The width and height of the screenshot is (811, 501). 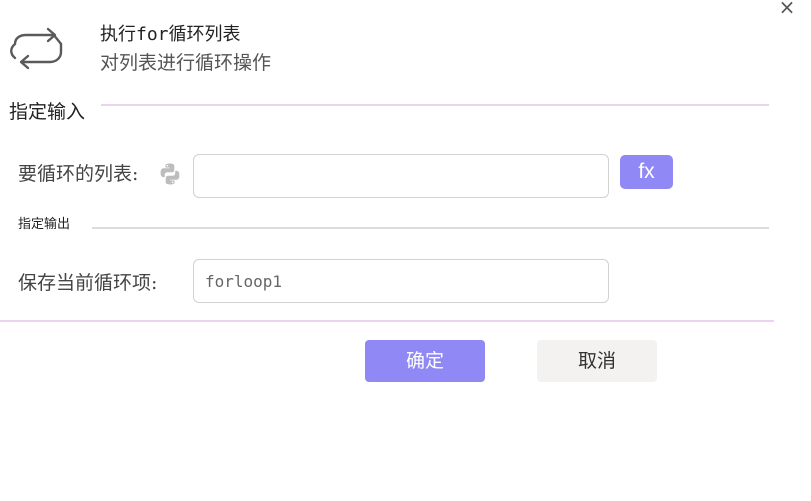 What do you see at coordinates (787, 9) in the screenshot?
I see `close-icon: ×` at bounding box center [787, 9].